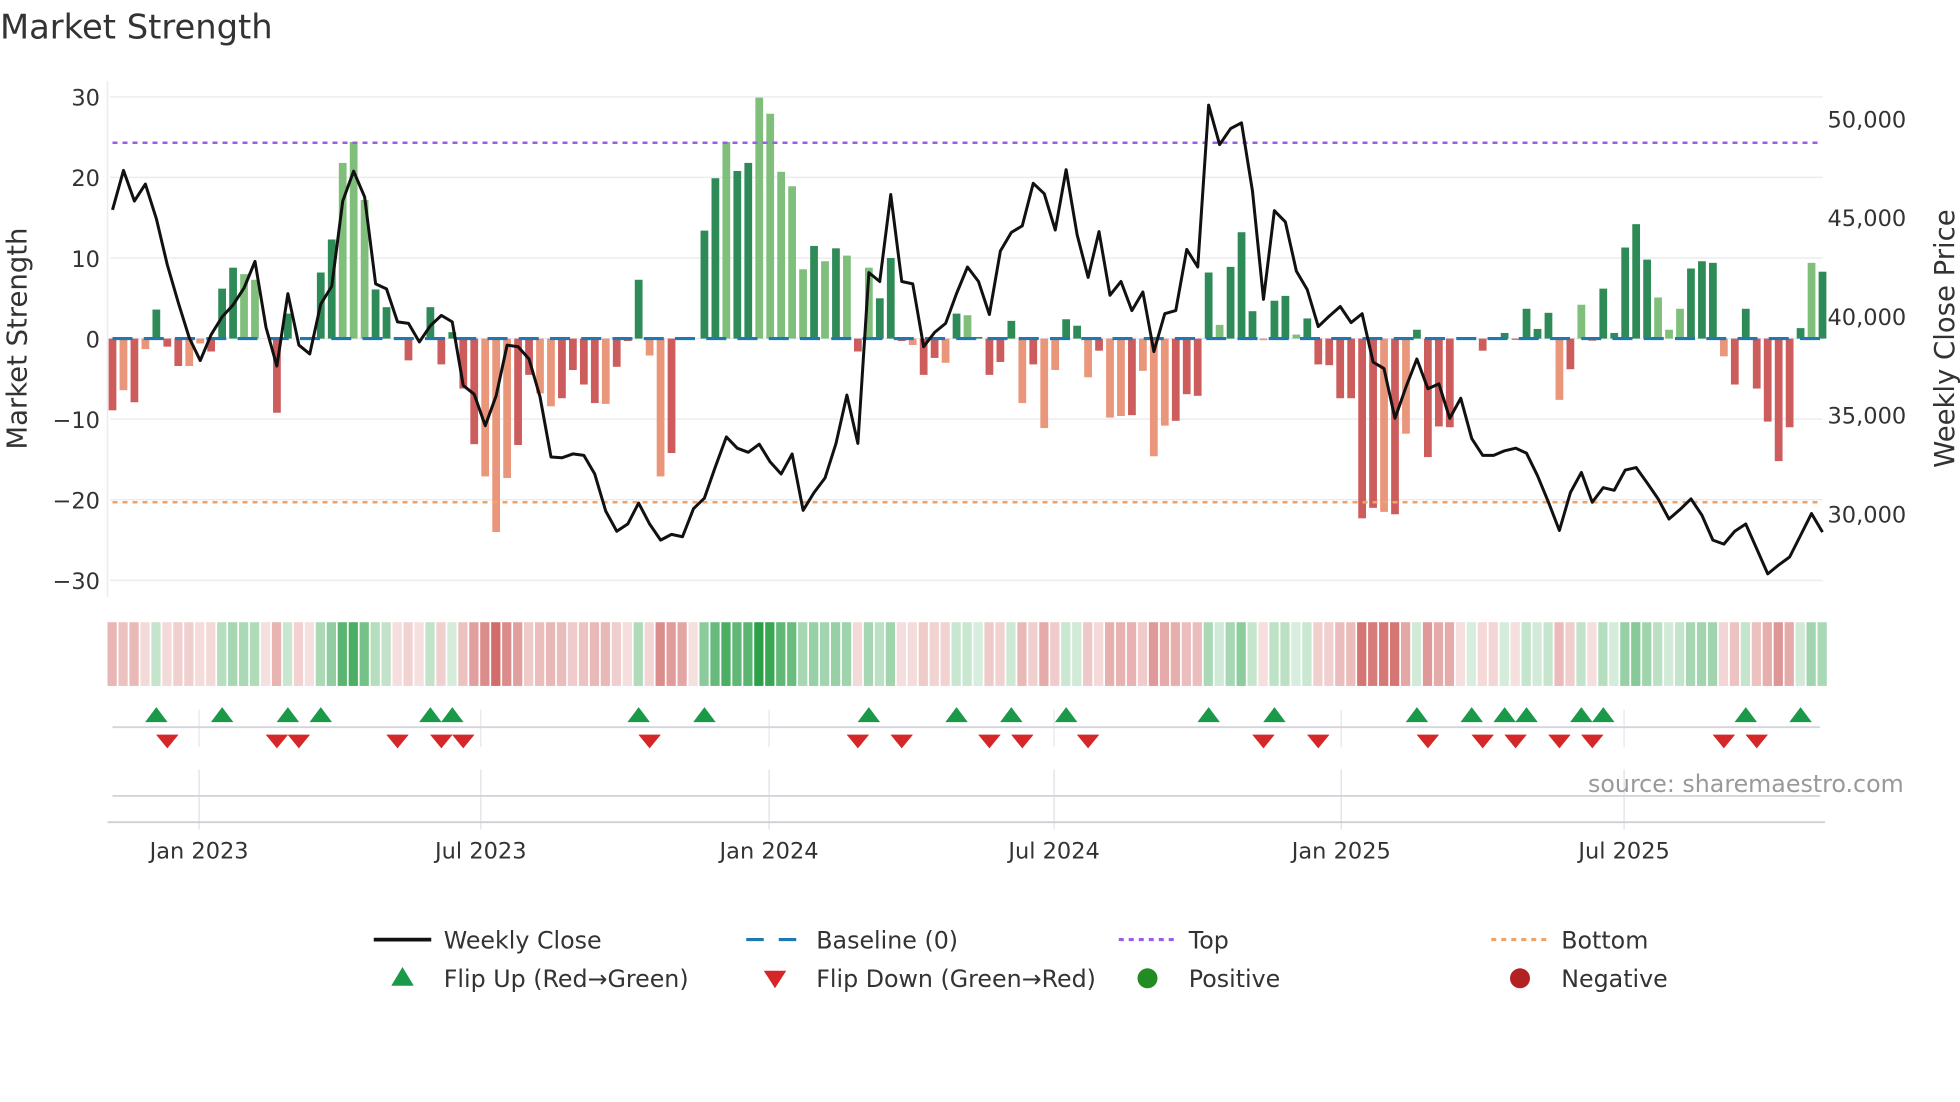  Describe the element at coordinates (1208, 940) in the screenshot. I see `legend-label: Top` at that location.